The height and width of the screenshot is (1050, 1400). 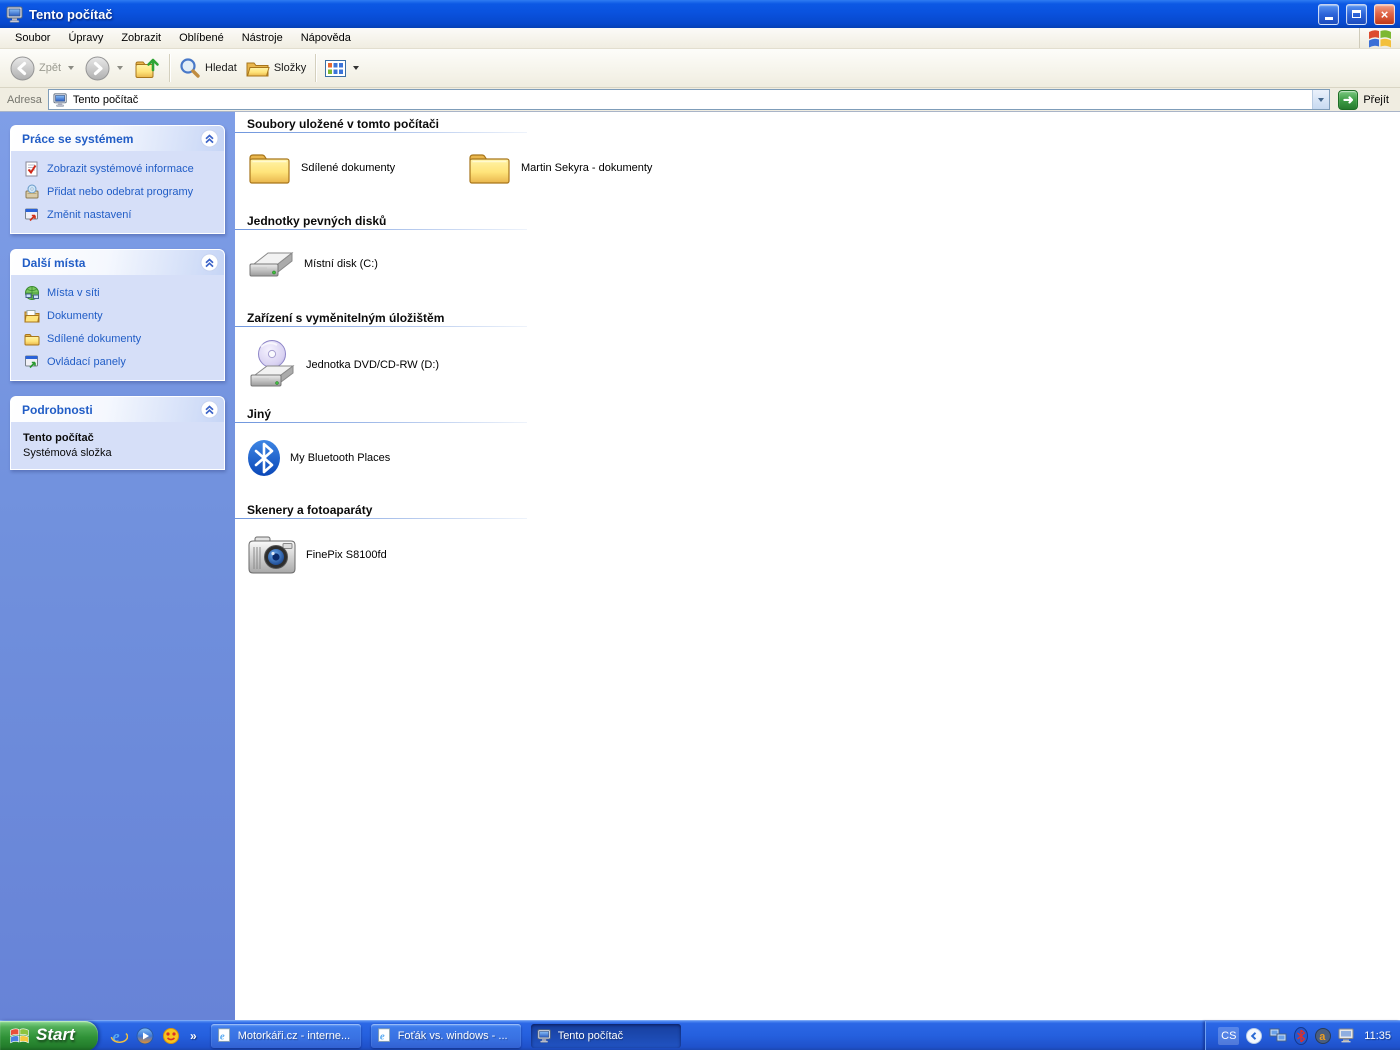 What do you see at coordinates (78, 138) in the screenshot?
I see `panel-title: Práce se systémem` at bounding box center [78, 138].